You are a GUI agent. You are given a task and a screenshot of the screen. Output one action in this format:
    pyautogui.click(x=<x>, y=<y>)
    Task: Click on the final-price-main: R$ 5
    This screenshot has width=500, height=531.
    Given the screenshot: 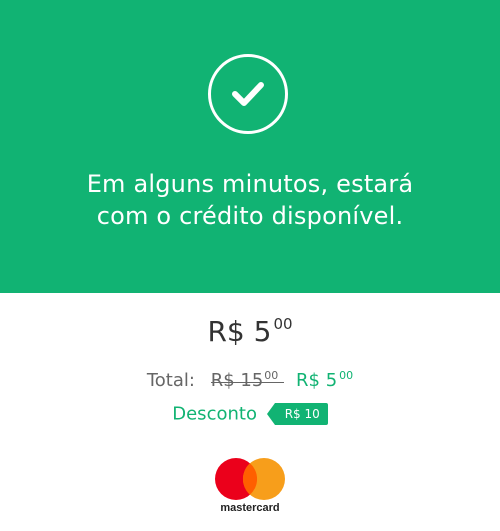 What is the action you would take?
    pyautogui.click(x=317, y=380)
    